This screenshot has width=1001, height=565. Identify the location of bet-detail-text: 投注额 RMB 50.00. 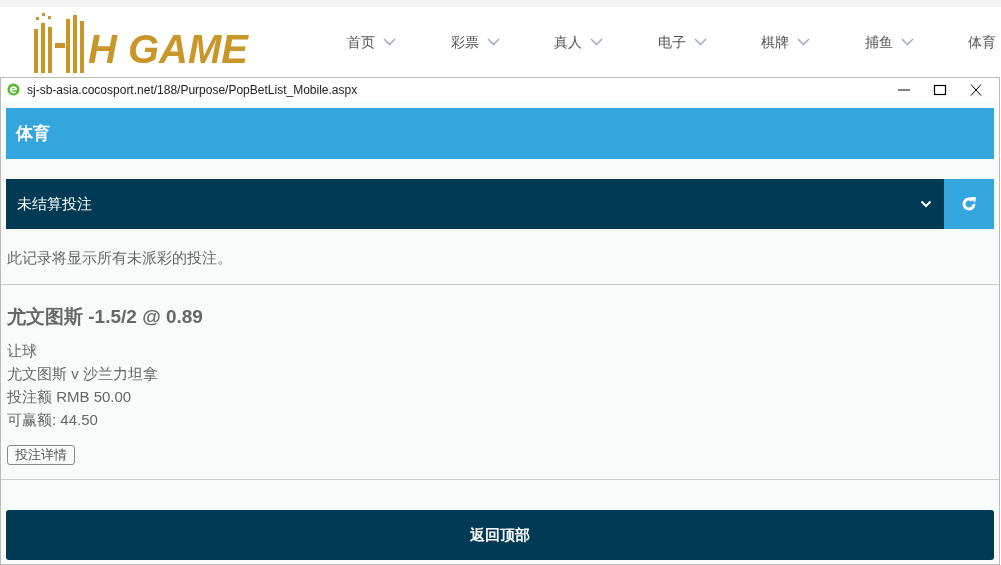
(70, 397).